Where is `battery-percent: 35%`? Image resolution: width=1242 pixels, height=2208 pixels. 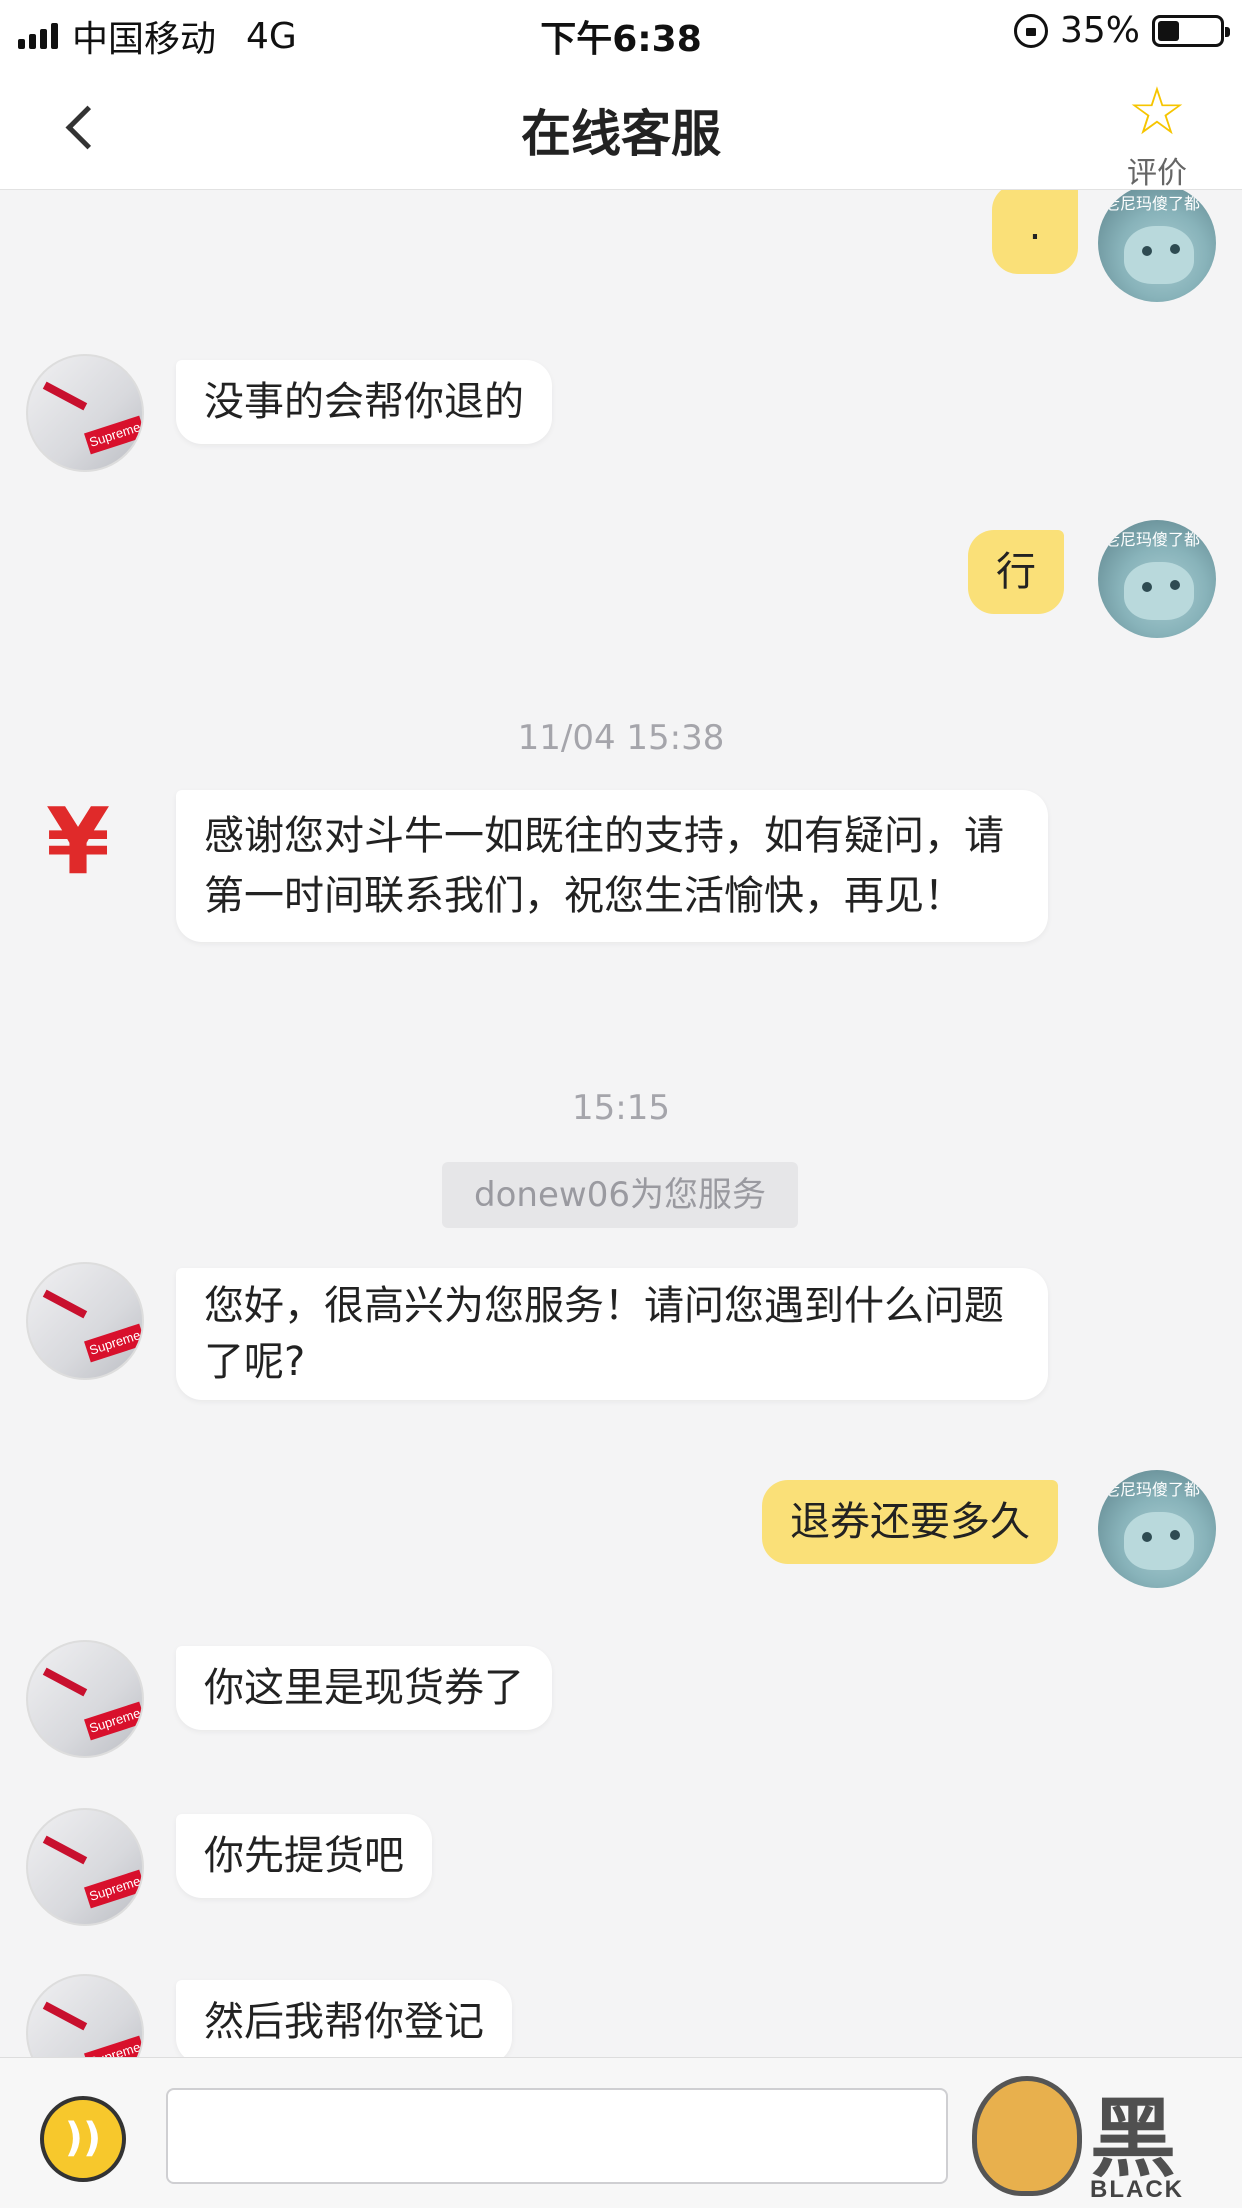 battery-percent: 35% is located at coordinates (1099, 30).